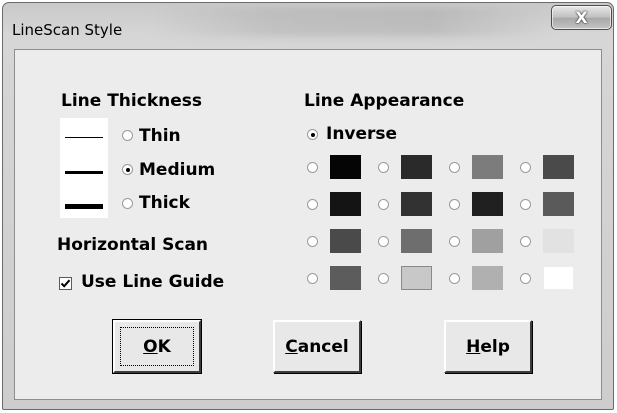  I want to click on color-radio-r2-c2, so click(383, 204).